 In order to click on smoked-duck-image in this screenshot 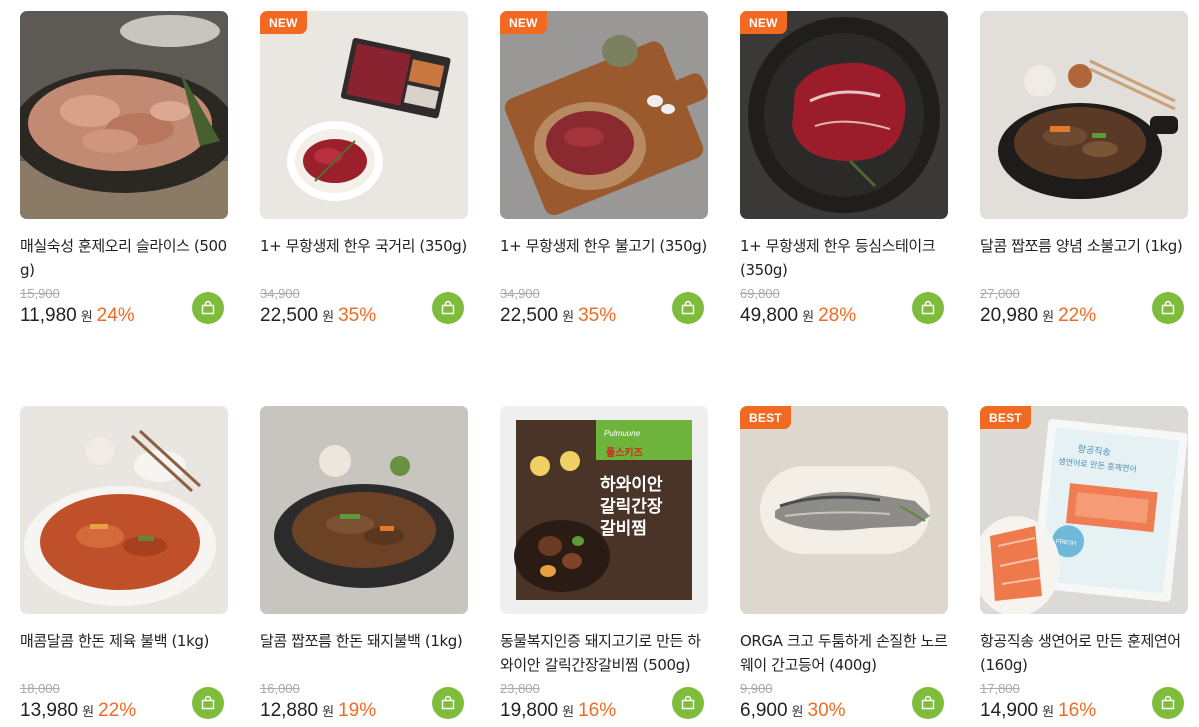, I will do `click(124, 115)`.